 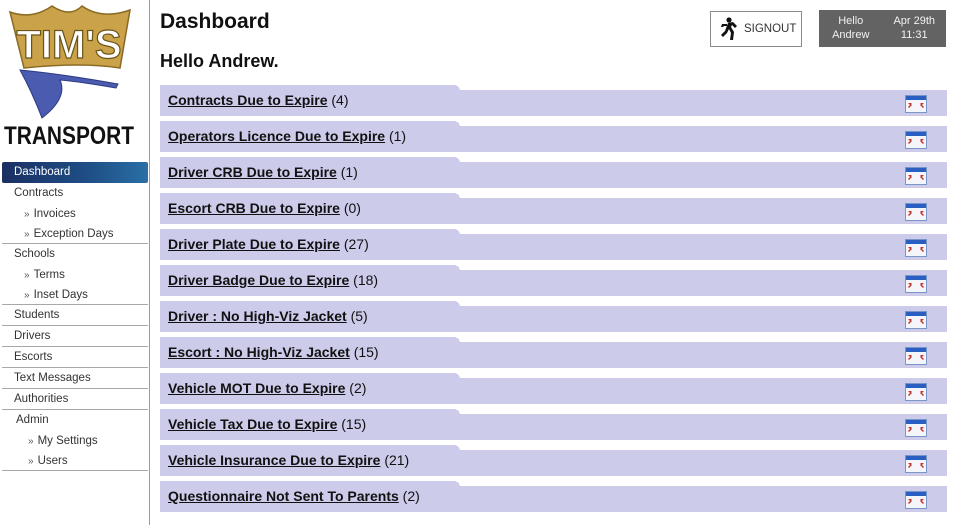 What do you see at coordinates (75, 357) in the screenshot?
I see `sidebar-item-escorts: Escorts` at bounding box center [75, 357].